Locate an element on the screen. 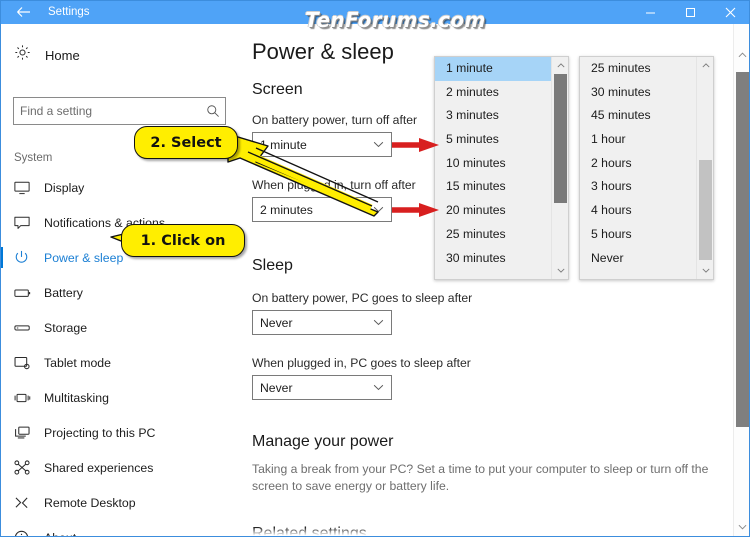  scroll-up-icon is located at coordinates (742, 54).